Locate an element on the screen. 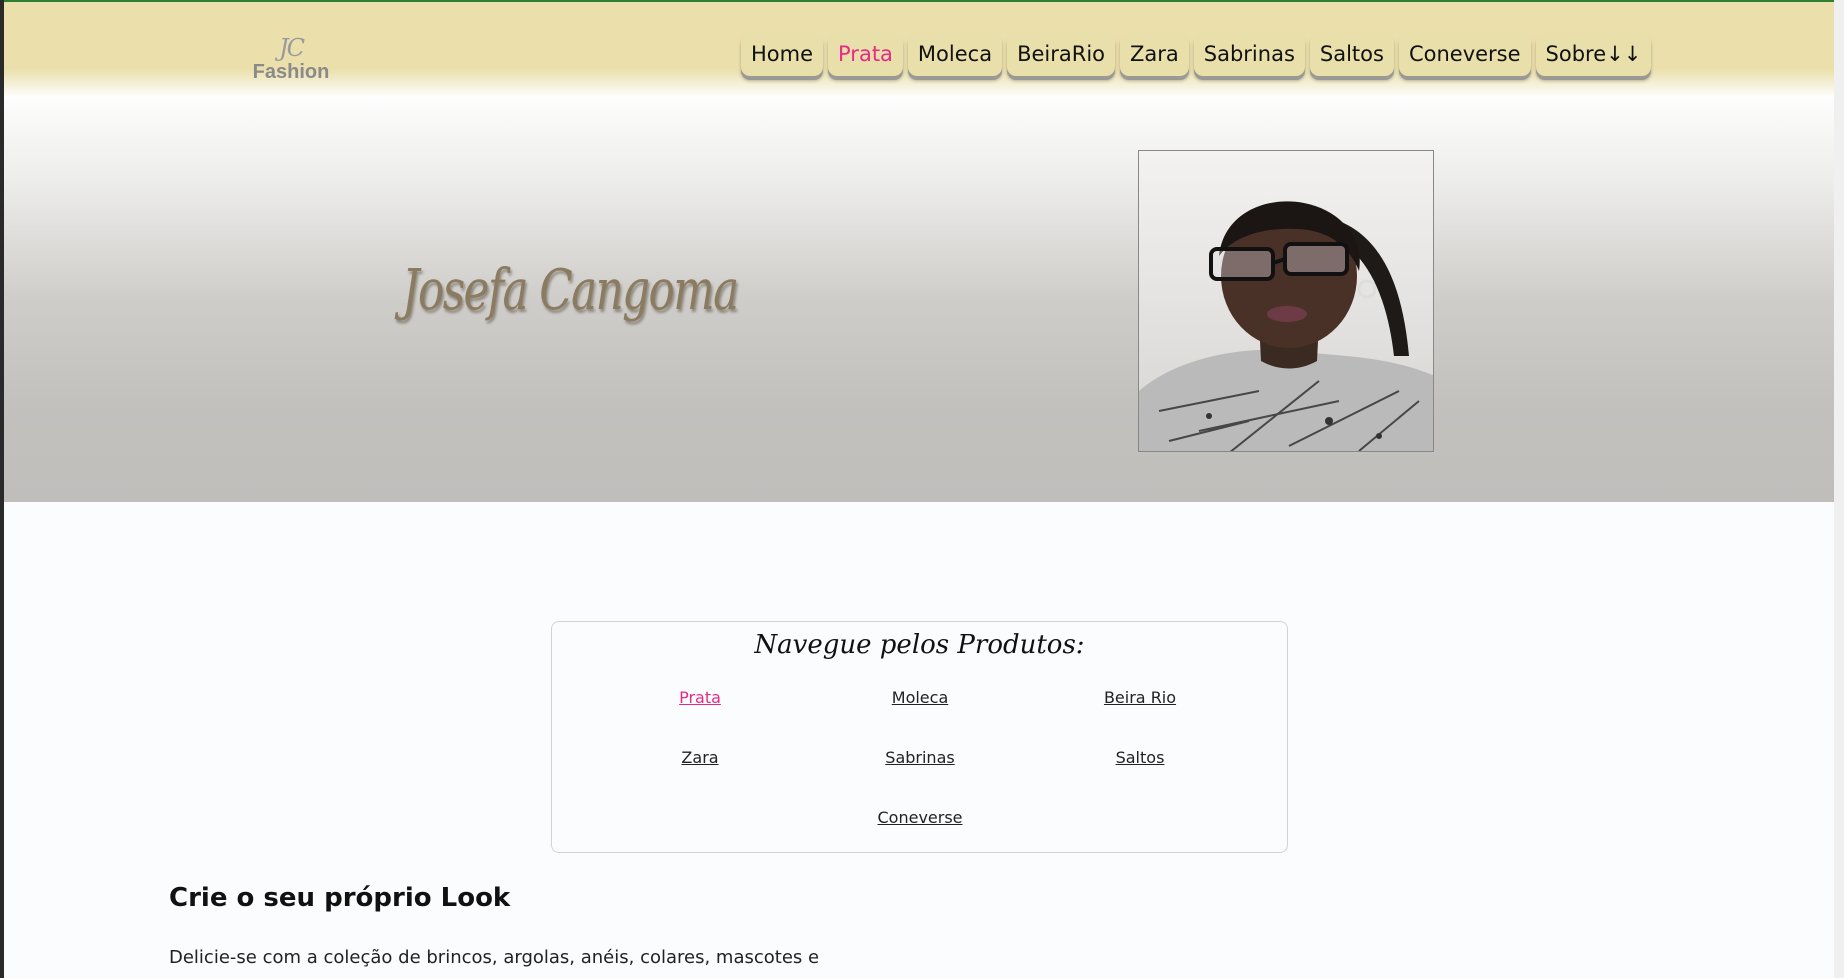 This screenshot has width=1844, height=978. page-scrollbar is located at coordinates (1839, 489).